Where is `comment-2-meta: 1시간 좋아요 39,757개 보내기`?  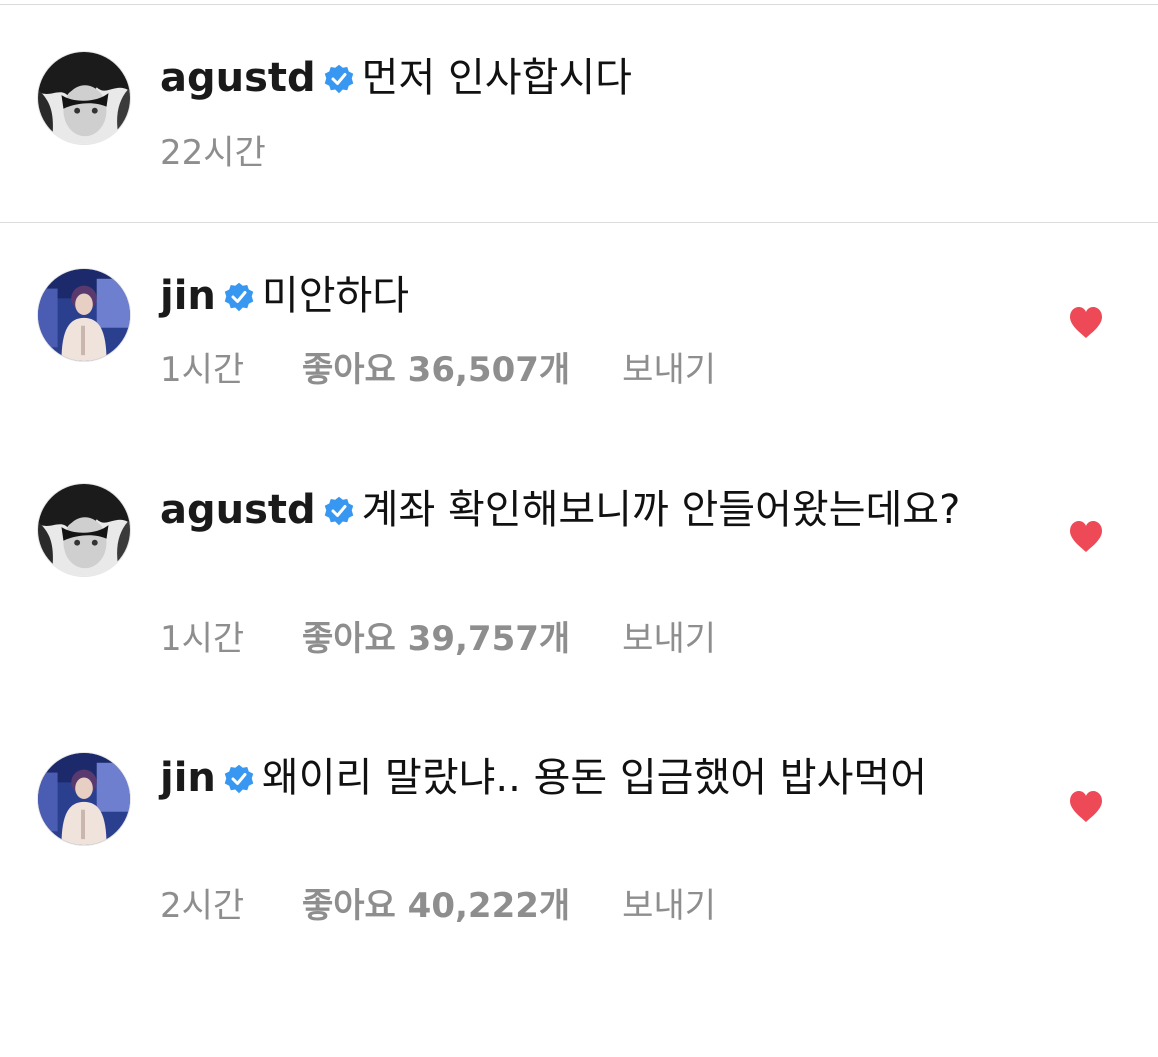 comment-2-meta: 1시간 좋아요 39,757개 보내기 is located at coordinates (438, 639).